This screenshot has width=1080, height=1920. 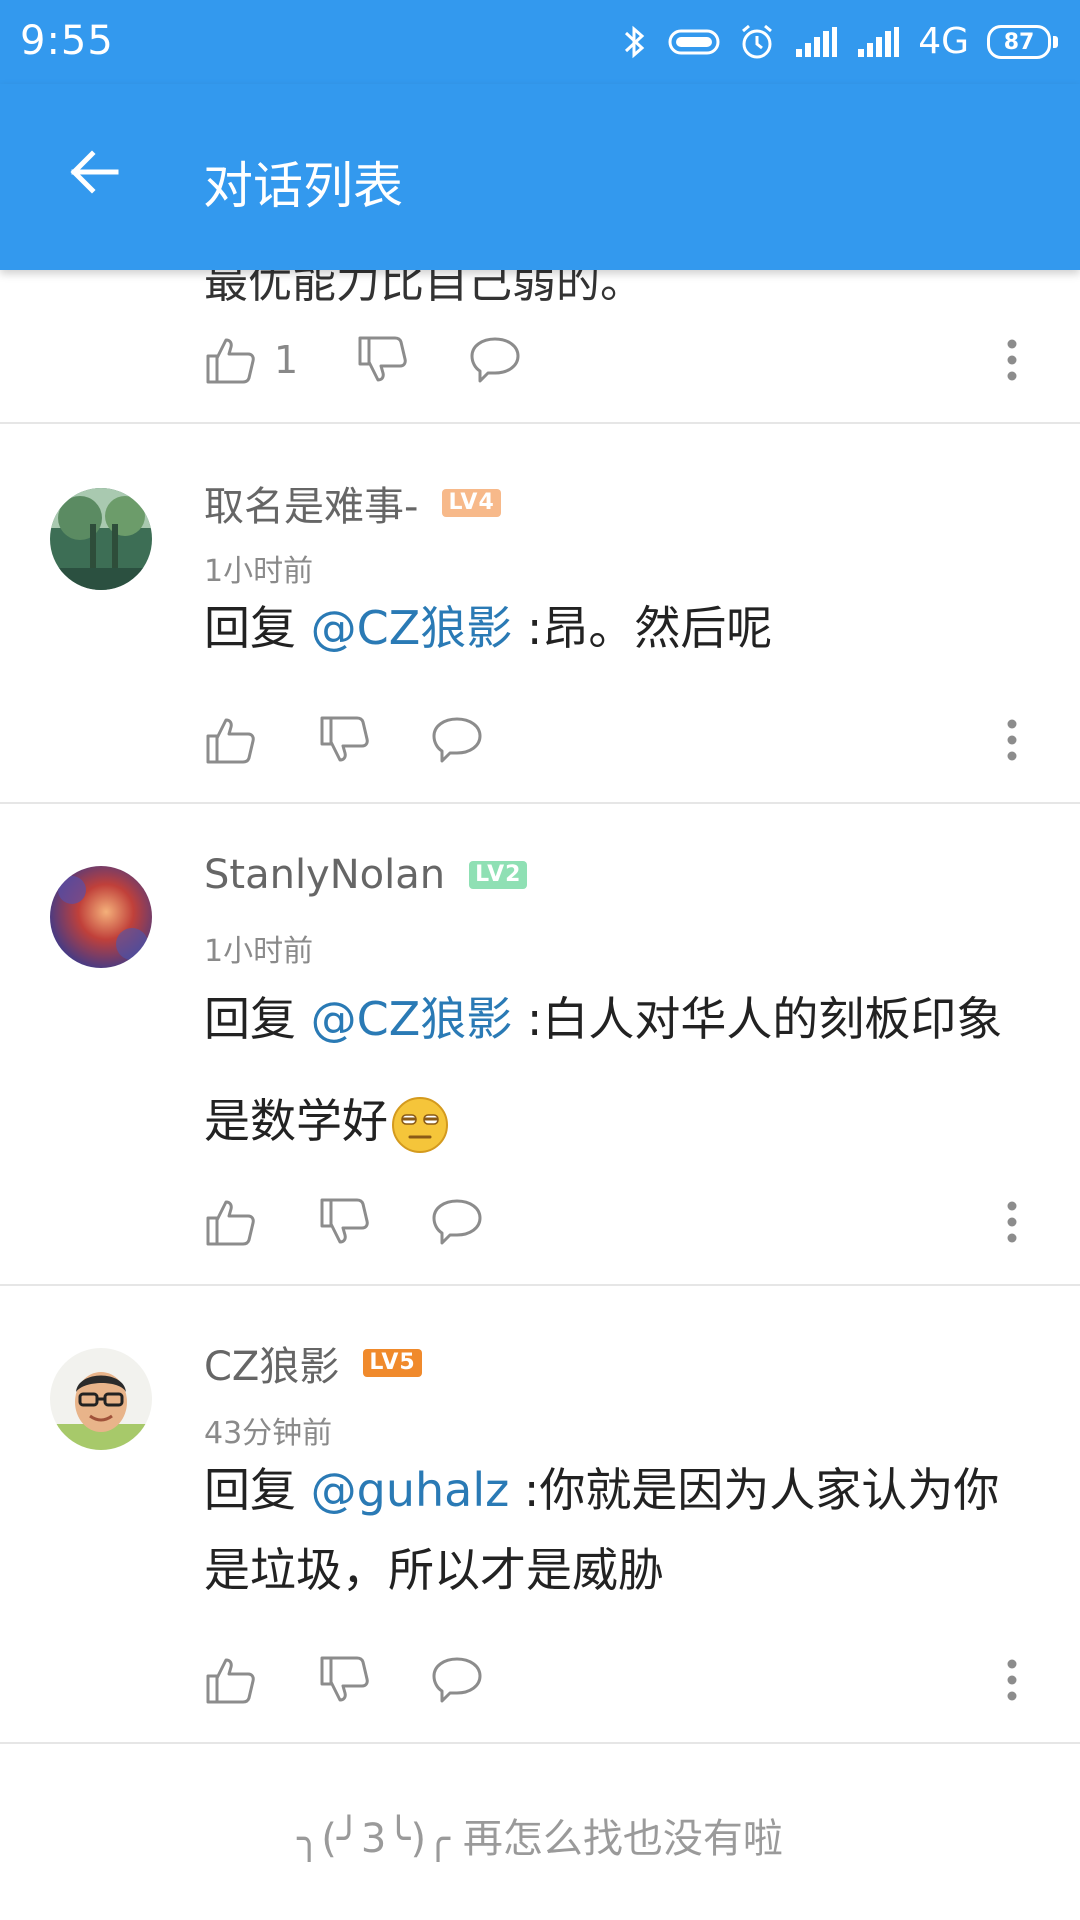 What do you see at coordinates (619, 1530) in the screenshot?
I see `comment-text: 回复 @guhalz :你就是因为人家认为你是垃圾，所以才是威胁` at bounding box center [619, 1530].